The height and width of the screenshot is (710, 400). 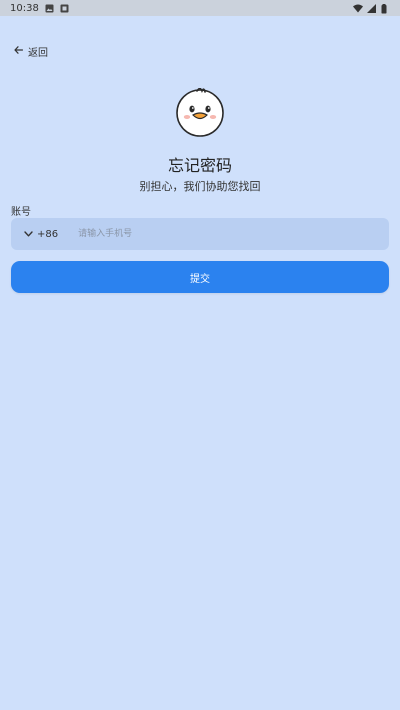 I want to click on duck-mascot-icon, so click(x=200, y=112).